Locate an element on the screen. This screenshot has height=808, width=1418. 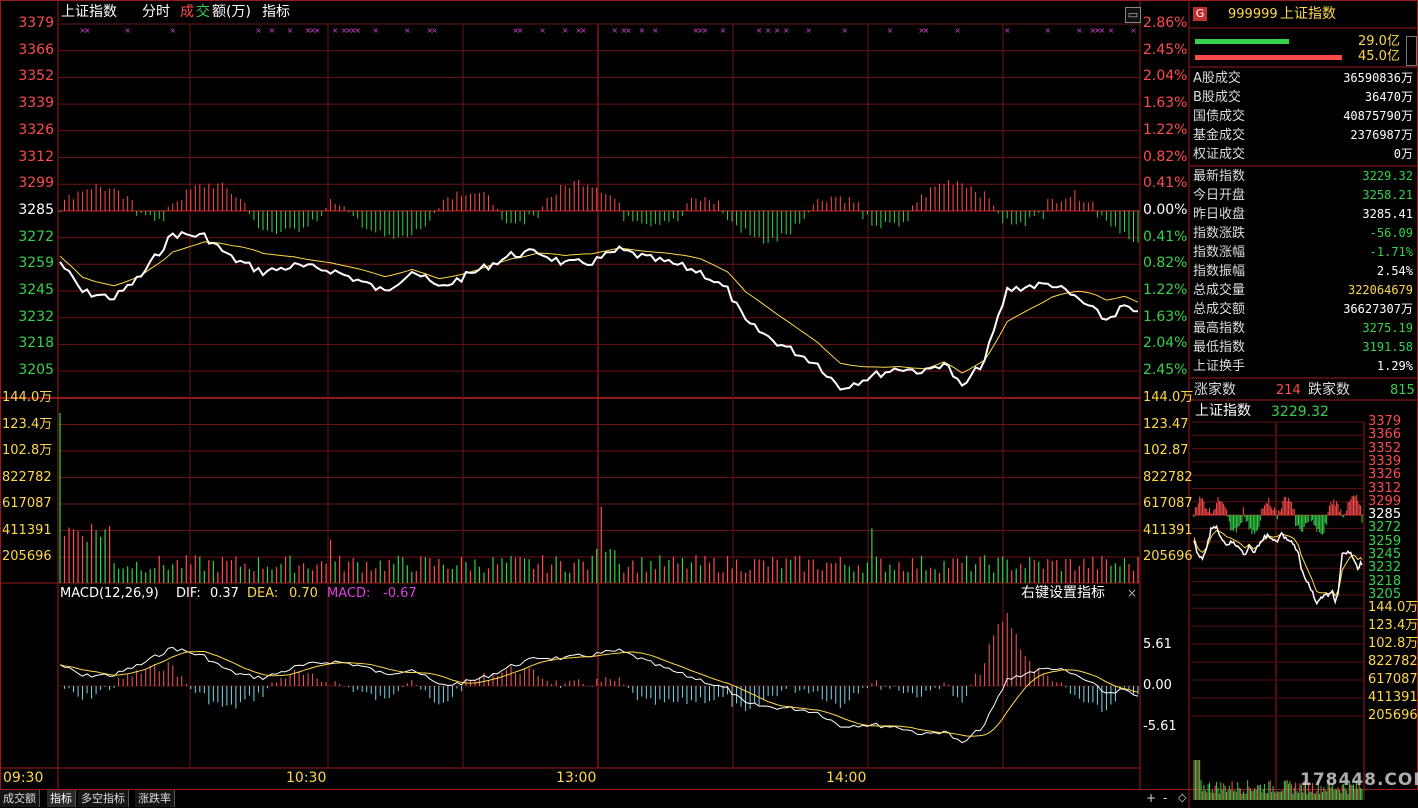
signal-marker-210: × is located at coordinates (1007, 30).